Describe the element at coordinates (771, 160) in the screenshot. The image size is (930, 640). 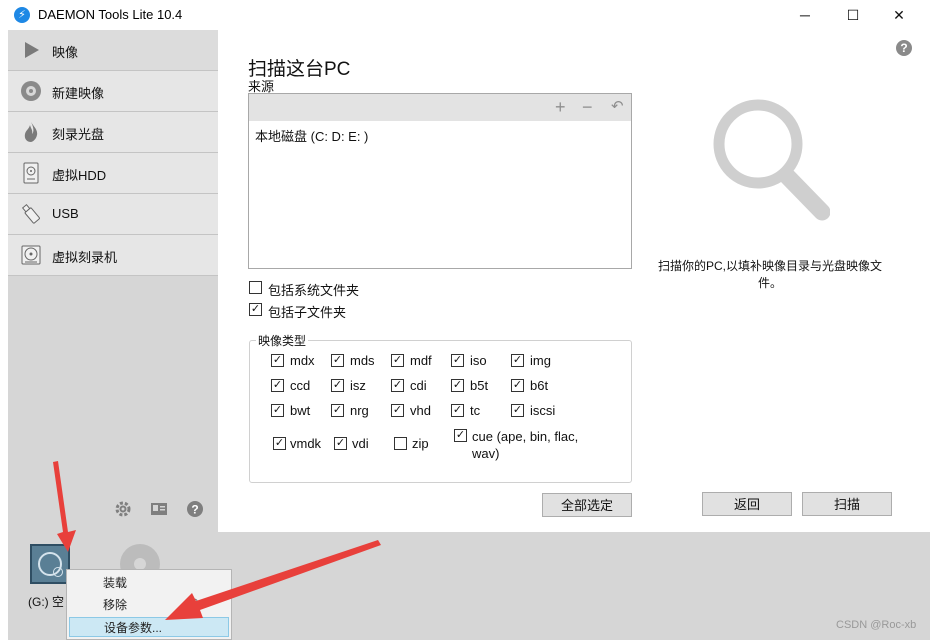
I see `search-icon` at that location.